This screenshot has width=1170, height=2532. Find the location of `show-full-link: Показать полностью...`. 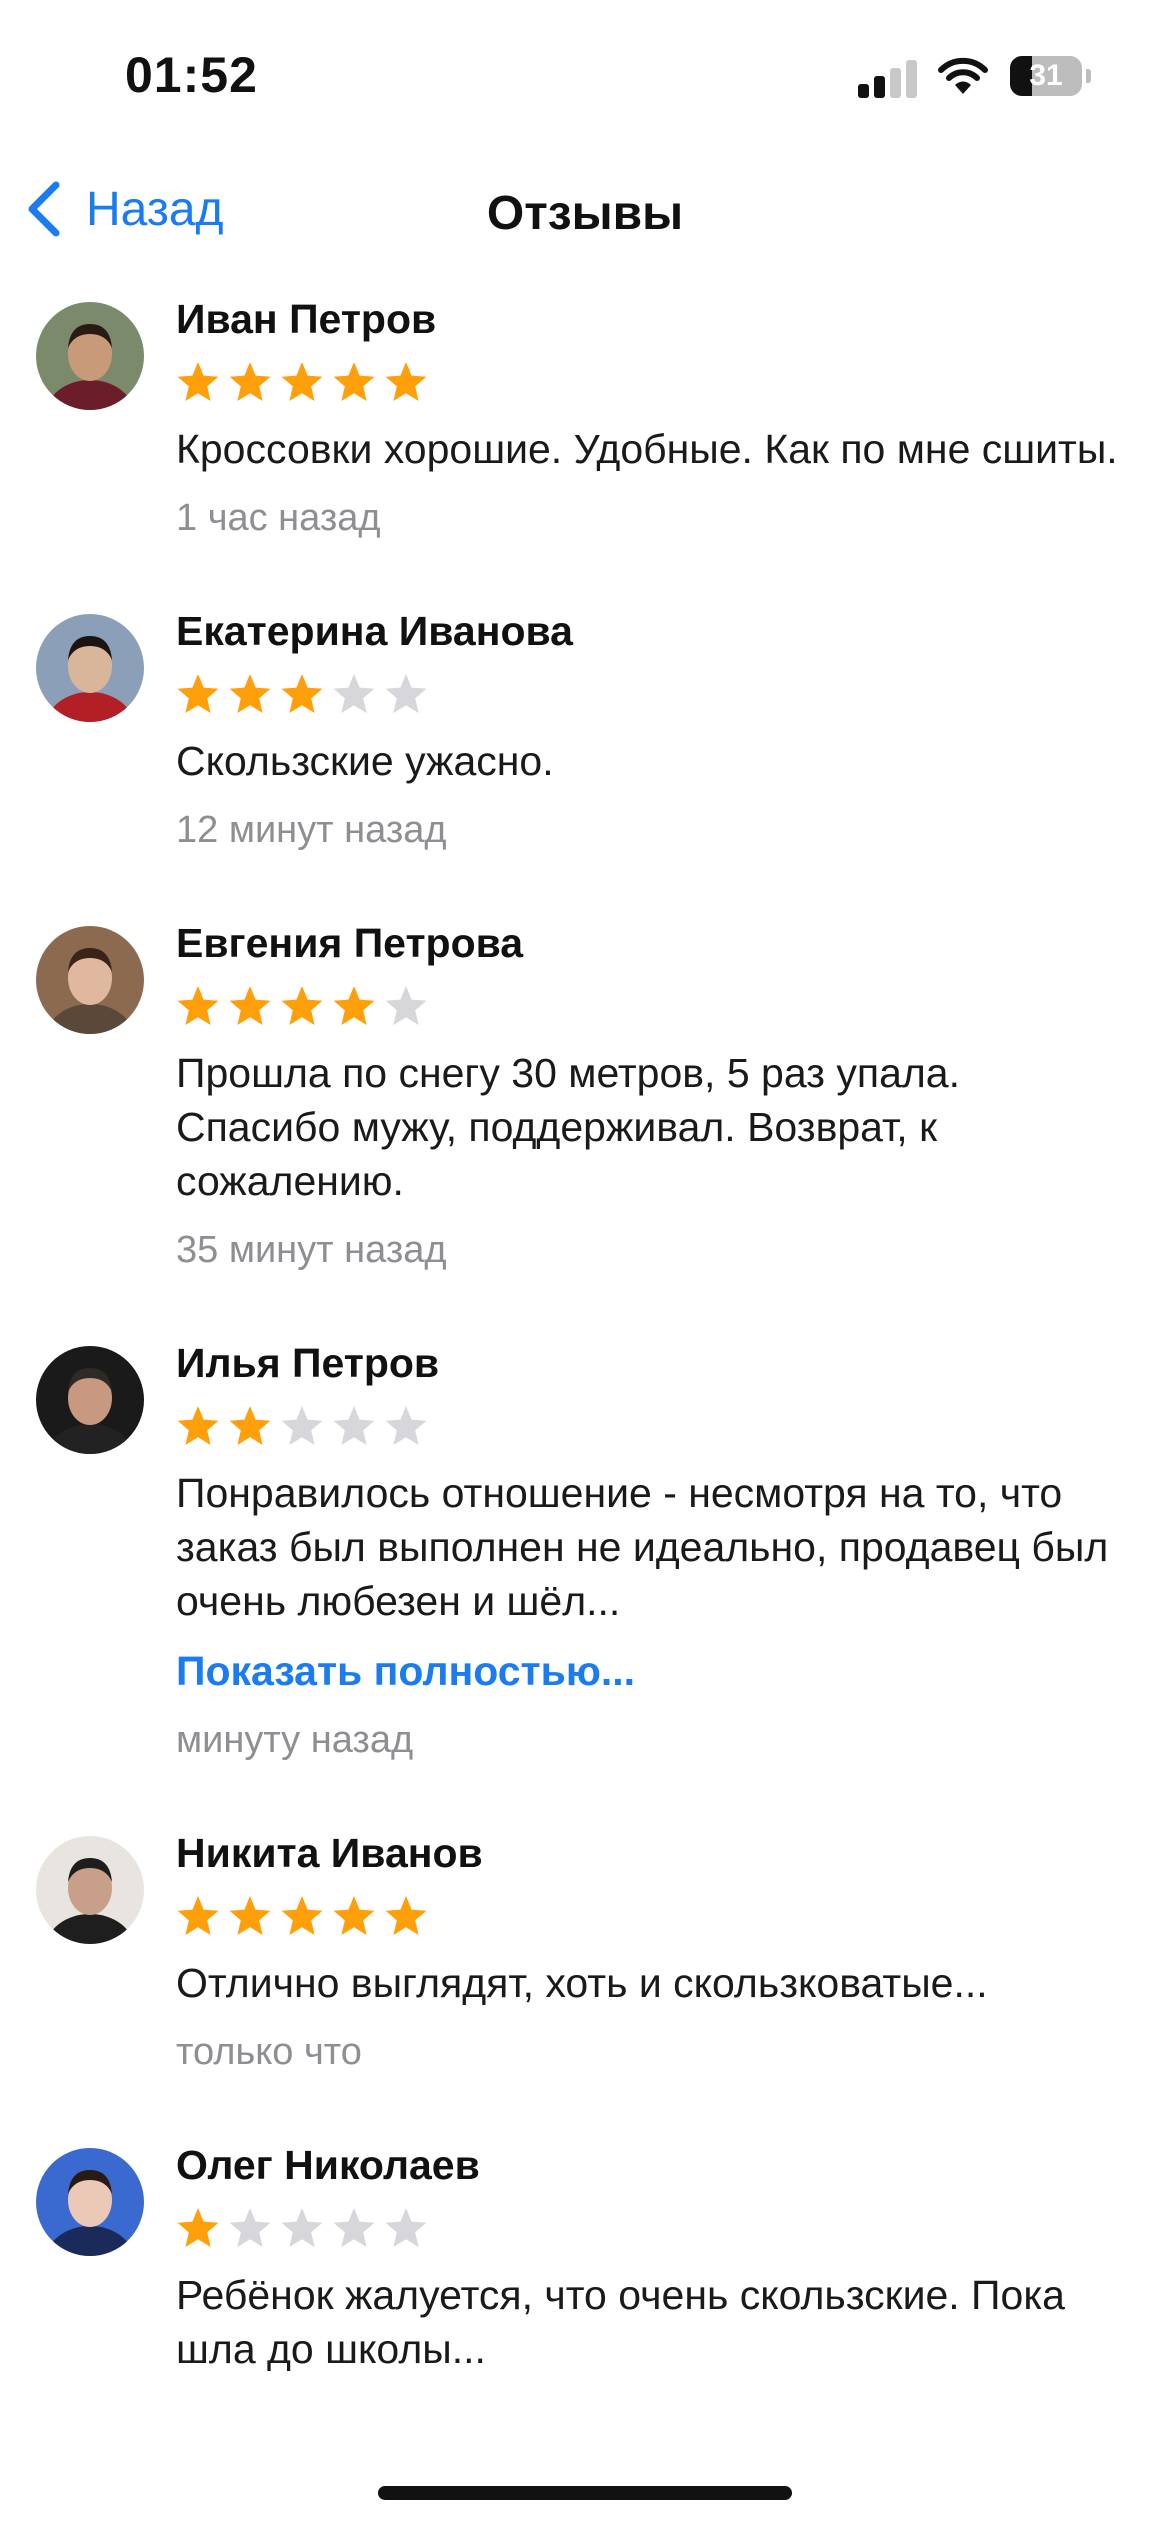

show-full-link: Показать полностью... is located at coordinates (653, 1671).